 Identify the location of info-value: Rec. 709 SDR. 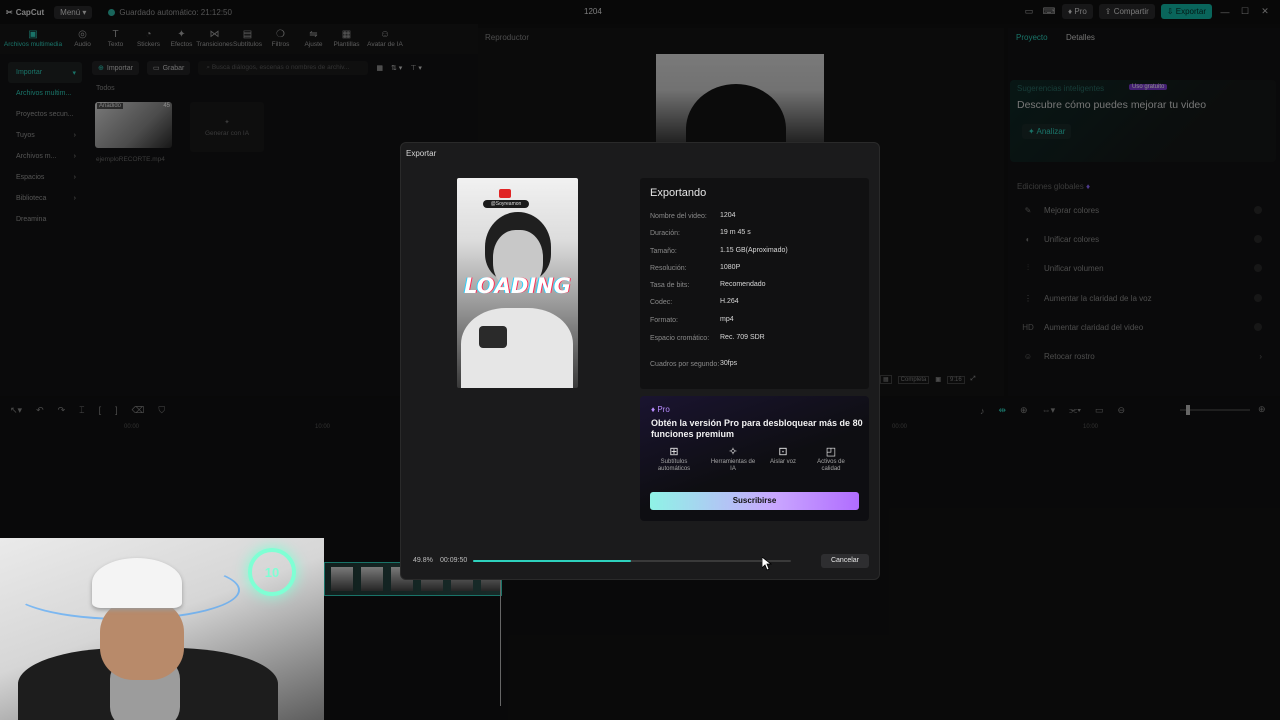
(742, 337).